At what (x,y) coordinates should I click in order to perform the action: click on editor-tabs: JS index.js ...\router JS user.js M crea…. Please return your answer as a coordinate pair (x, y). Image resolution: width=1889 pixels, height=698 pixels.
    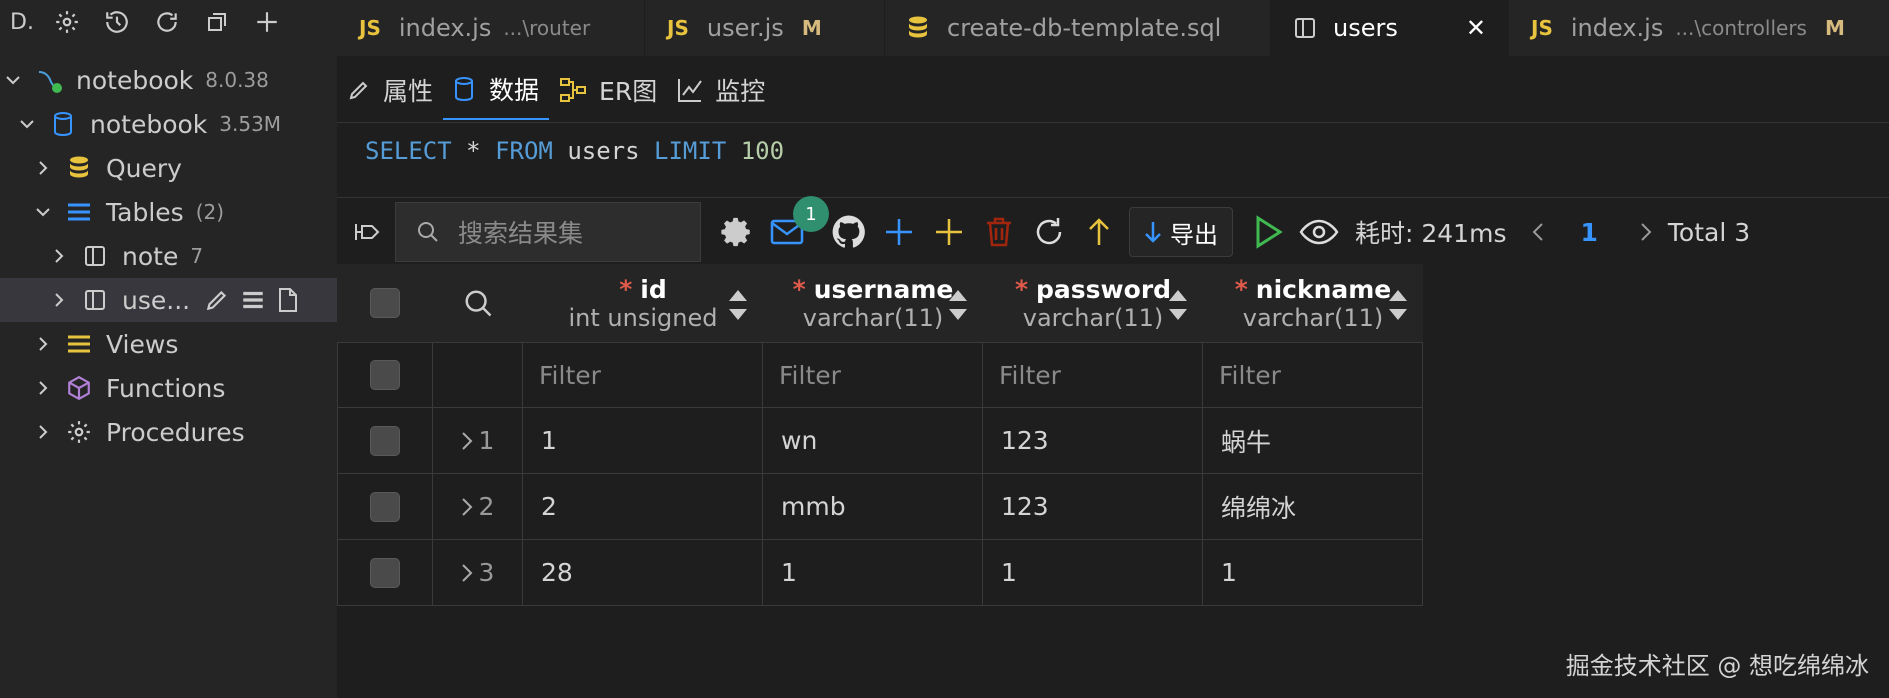
    Looking at the image, I should click on (1113, 28).